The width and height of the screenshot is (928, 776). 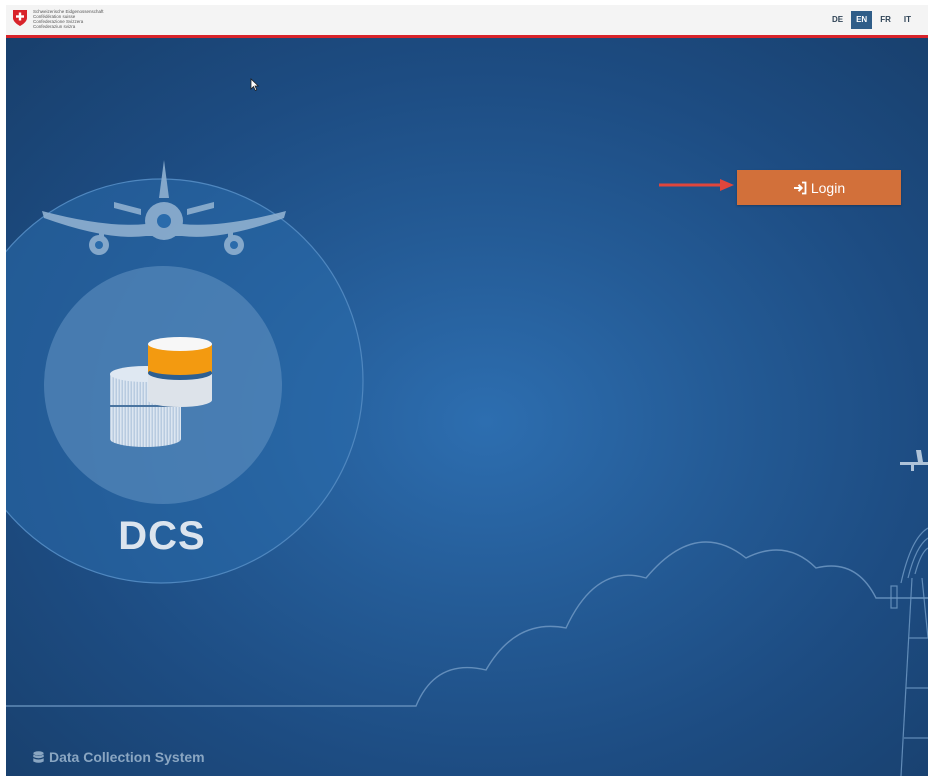 What do you see at coordinates (38, 756) in the screenshot?
I see `database-icon` at bounding box center [38, 756].